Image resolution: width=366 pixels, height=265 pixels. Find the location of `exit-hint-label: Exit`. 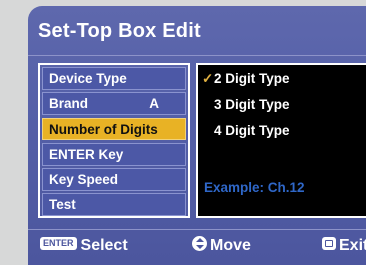

exit-hint-label: Exit is located at coordinates (352, 245).